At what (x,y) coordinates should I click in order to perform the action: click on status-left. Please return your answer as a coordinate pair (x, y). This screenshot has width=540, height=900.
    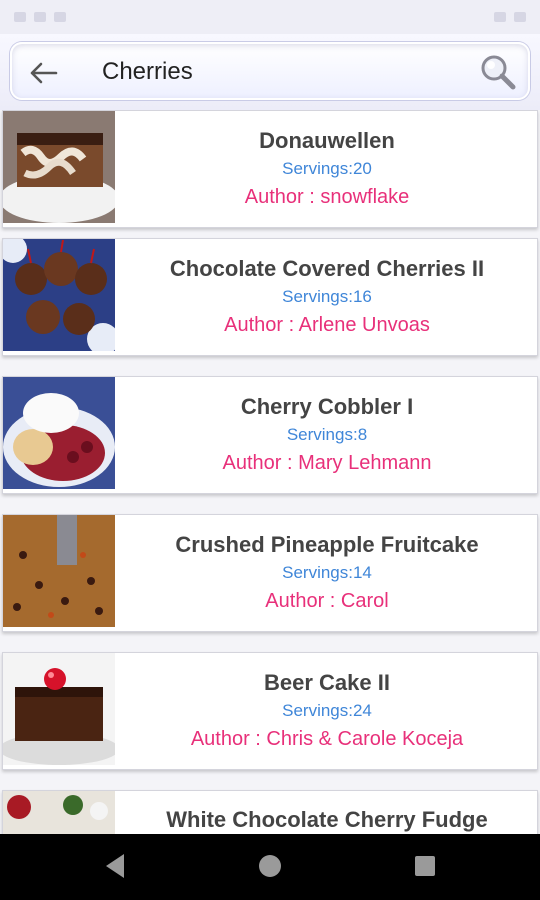
    Looking at the image, I should click on (40, 17).